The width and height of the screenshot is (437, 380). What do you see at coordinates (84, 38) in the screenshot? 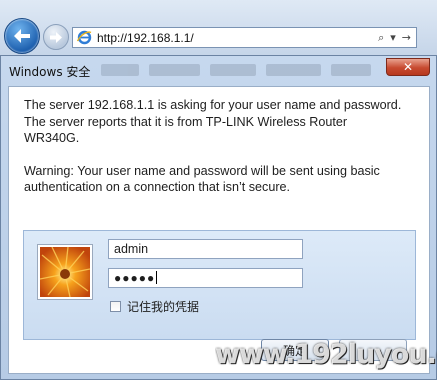
I see `ie-icon` at bounding box center [84, 38].